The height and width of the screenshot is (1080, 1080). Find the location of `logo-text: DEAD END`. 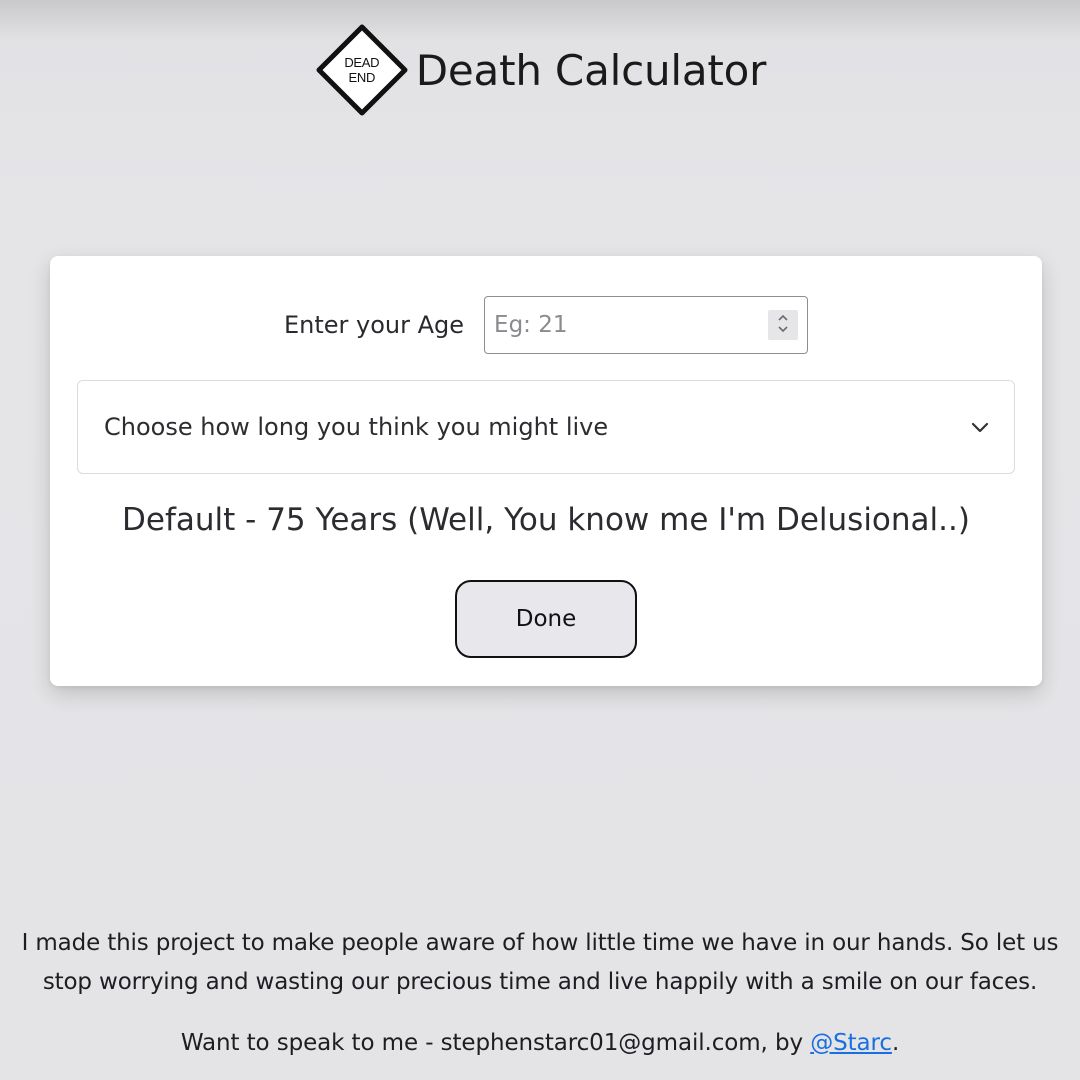

logo-text: DEAD END is located at coordinates (362, 70).